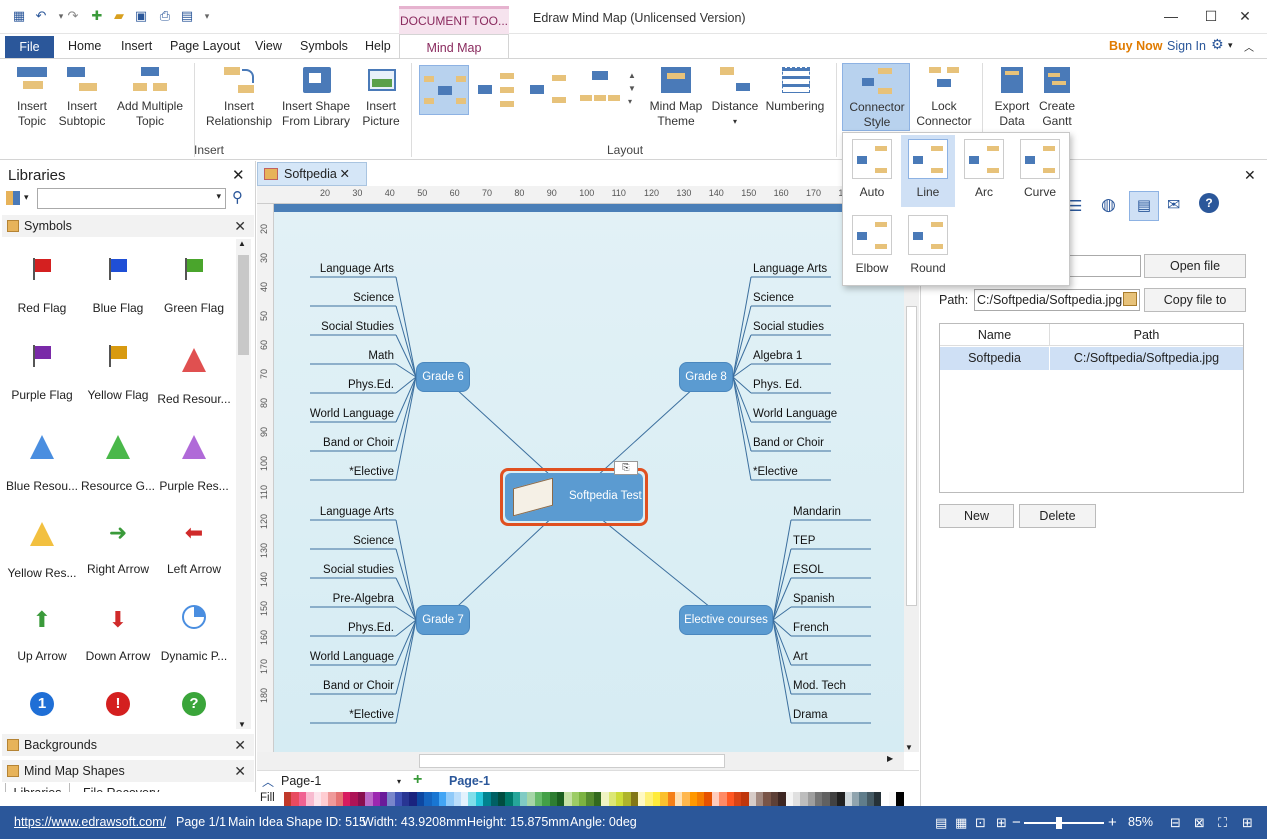  What do you see at coordinates (118, 286) in the screenshot?
I see `symbol-item: Blue Flag` at bounding box center [118, 286].